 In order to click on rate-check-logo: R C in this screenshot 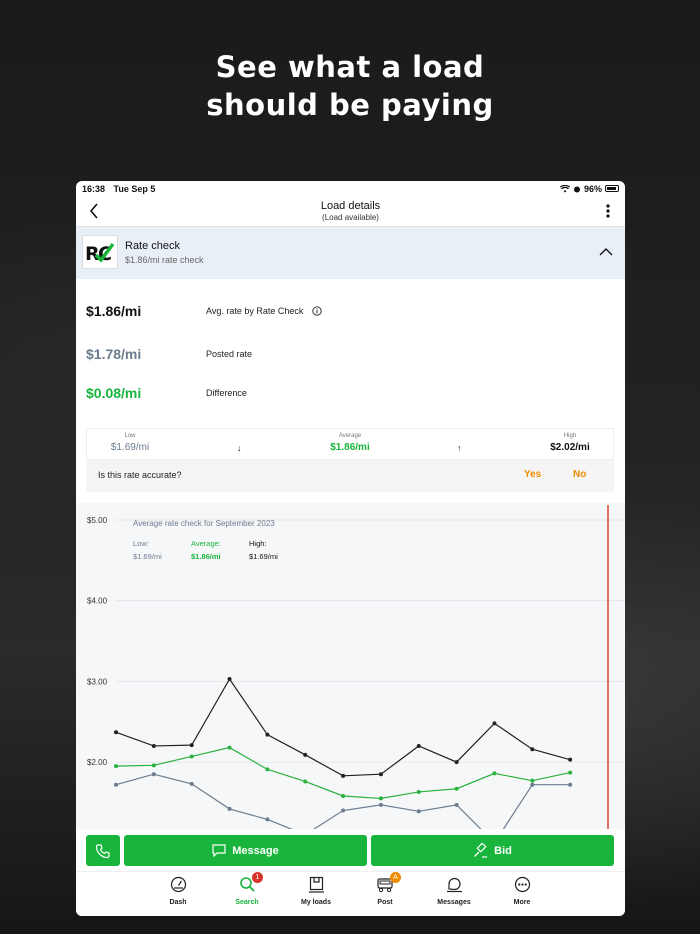, I will do `click(100, 252)`.